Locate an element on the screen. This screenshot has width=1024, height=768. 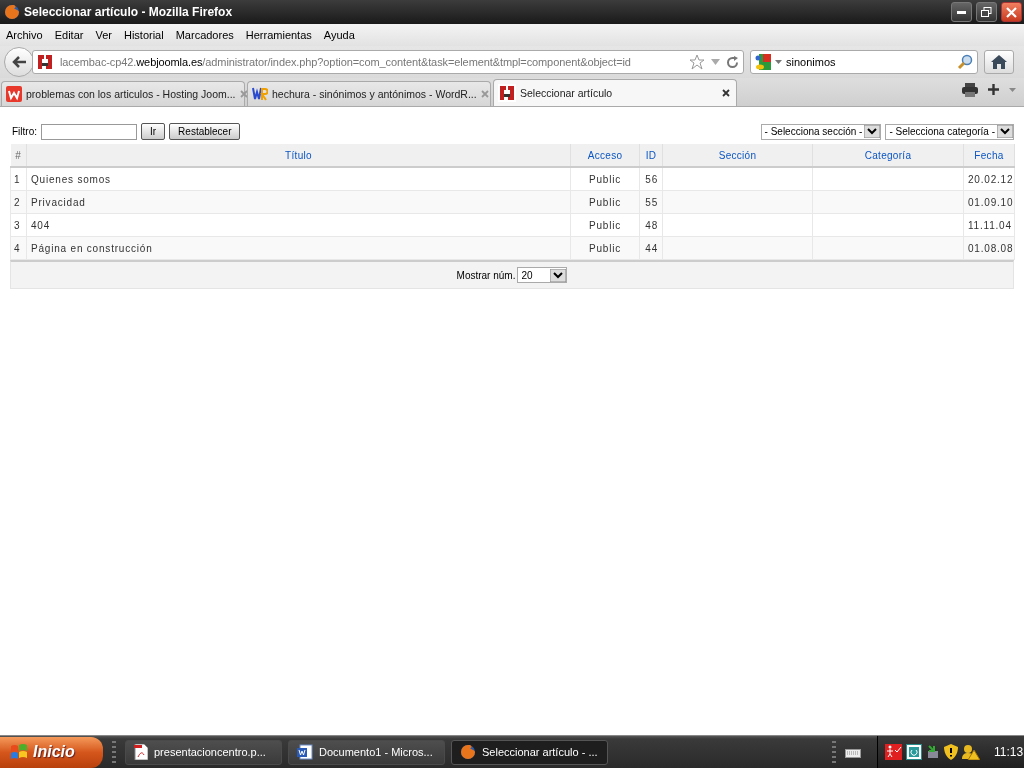
column-header: Fecha is located at coordinates (989, 155).